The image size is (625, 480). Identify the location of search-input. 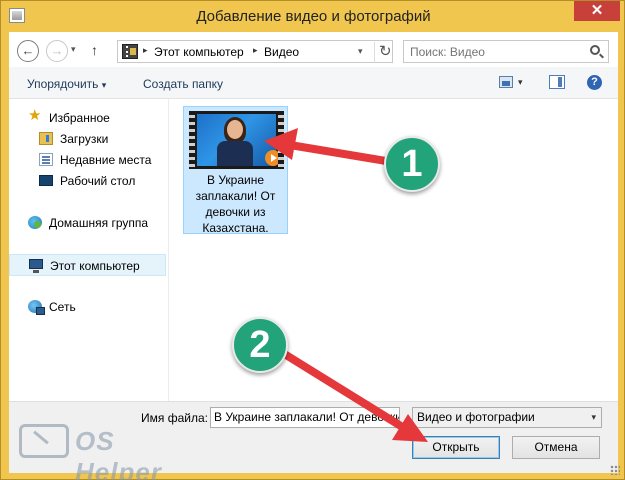
(495, 52).